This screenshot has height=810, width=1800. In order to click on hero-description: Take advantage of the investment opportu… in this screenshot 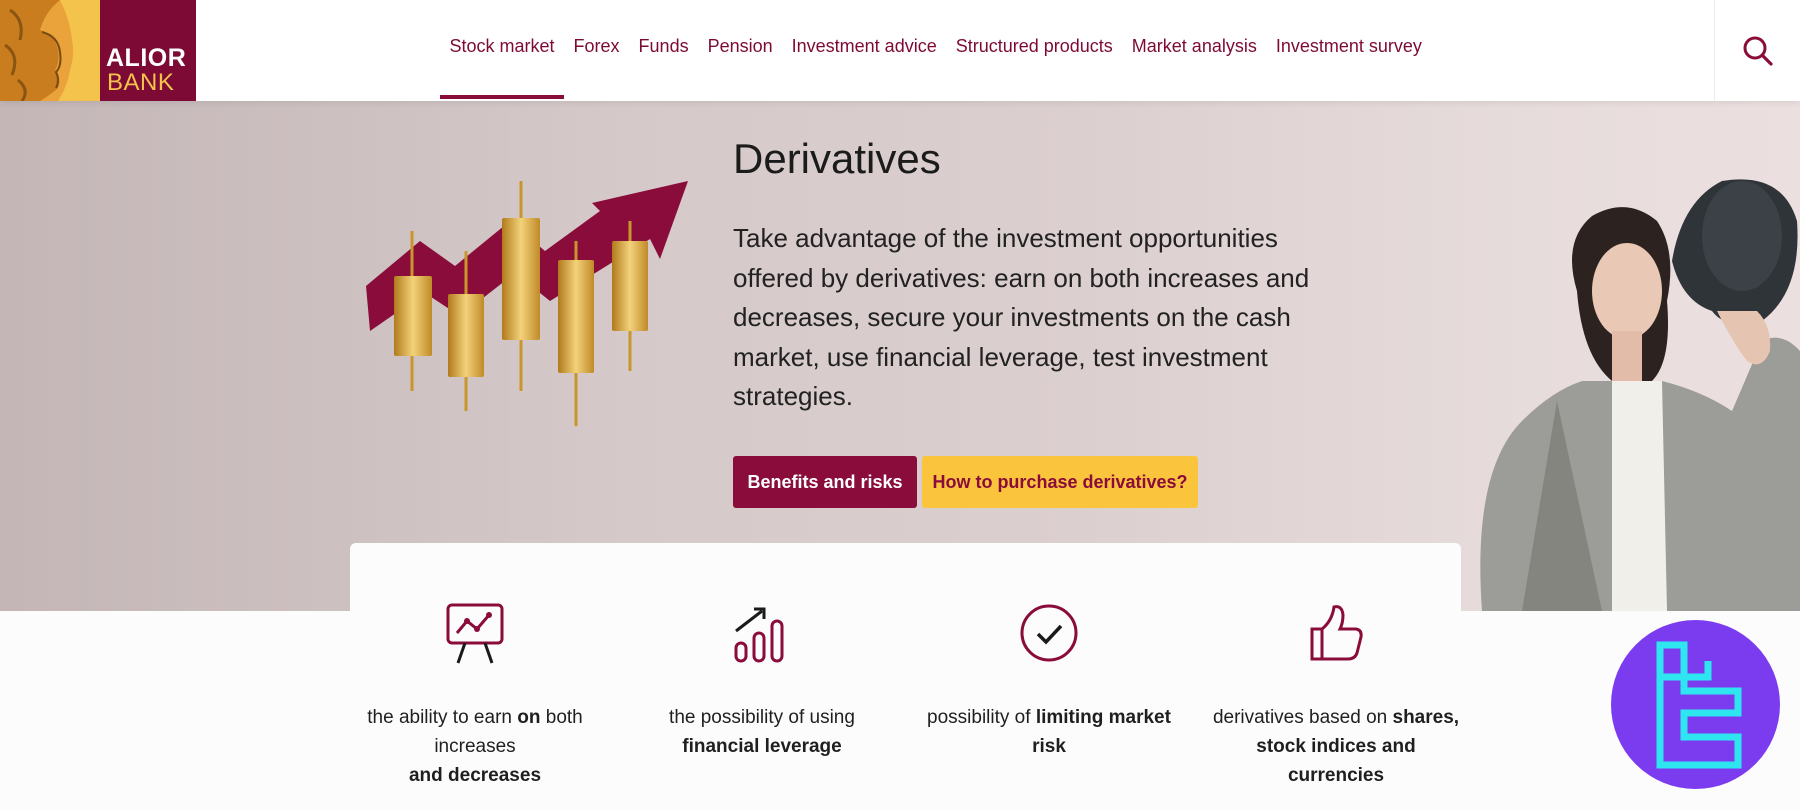, I will do `click(1021, 317)`.